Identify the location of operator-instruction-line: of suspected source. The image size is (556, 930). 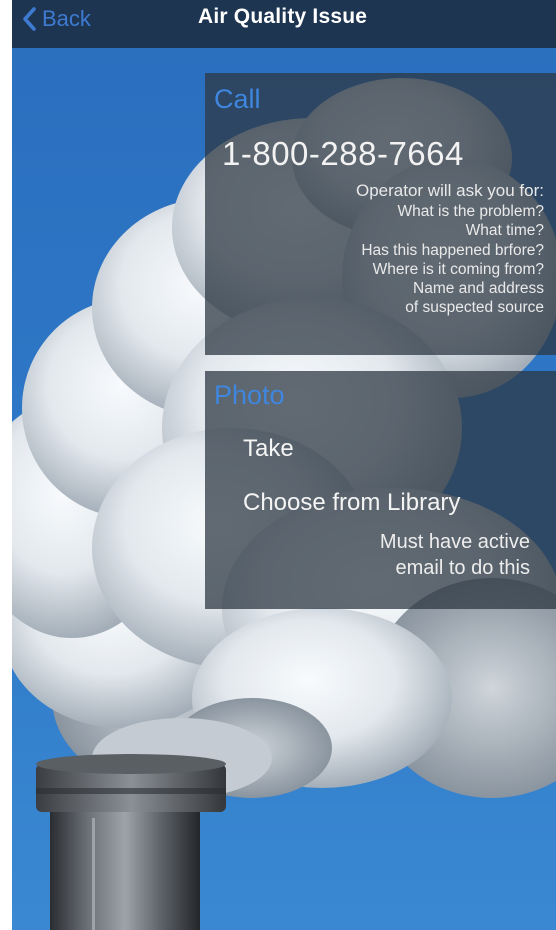
(474, 308).